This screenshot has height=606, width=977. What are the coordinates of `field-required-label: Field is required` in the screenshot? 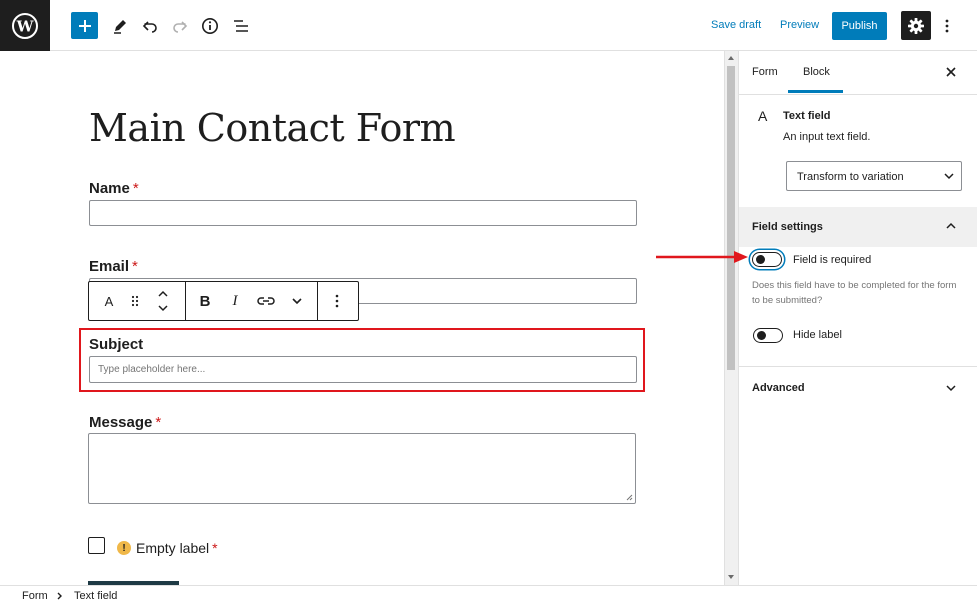 It's located at (832, 260).